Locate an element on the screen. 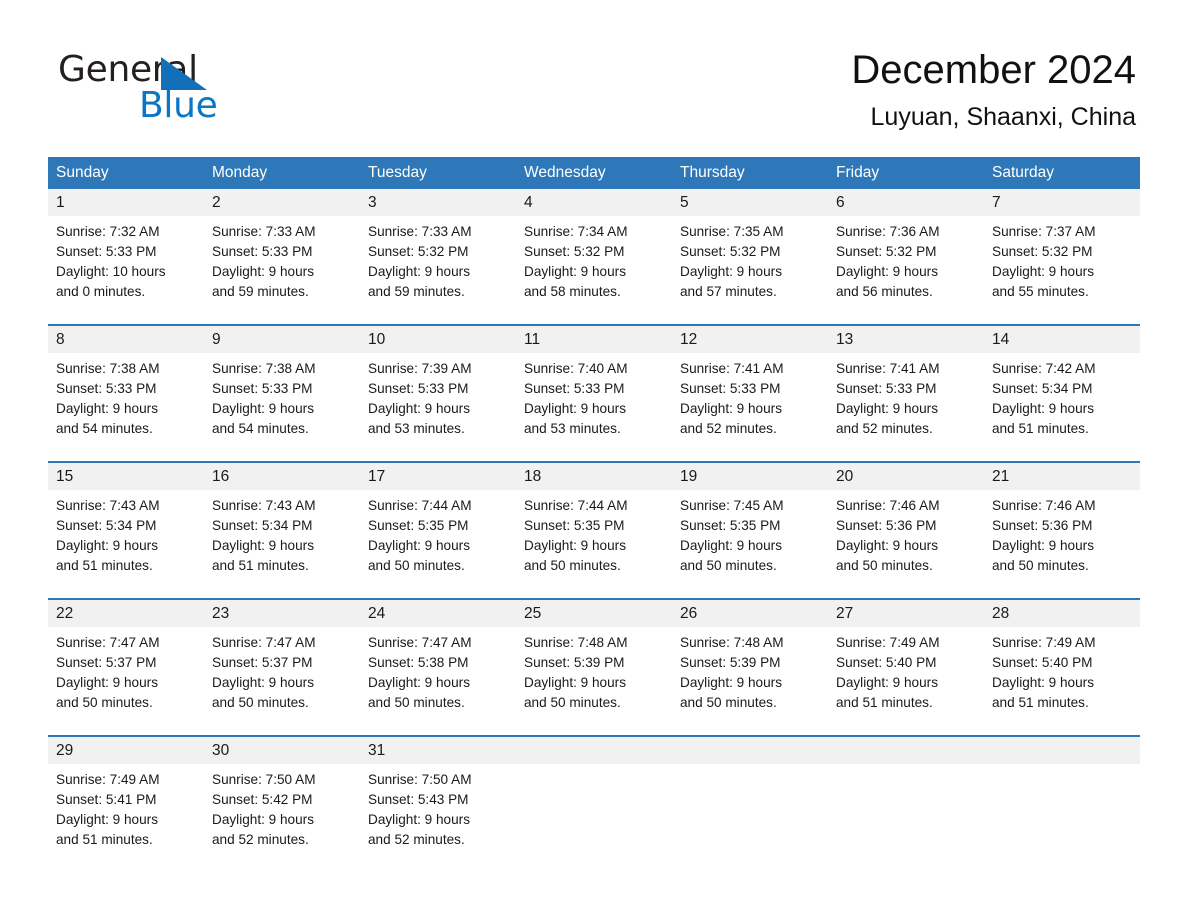 The width and height of the screenshot is (1188, 918). day-detail-line: Sunset: 5:36 PM is located at coordinates (886, 525).